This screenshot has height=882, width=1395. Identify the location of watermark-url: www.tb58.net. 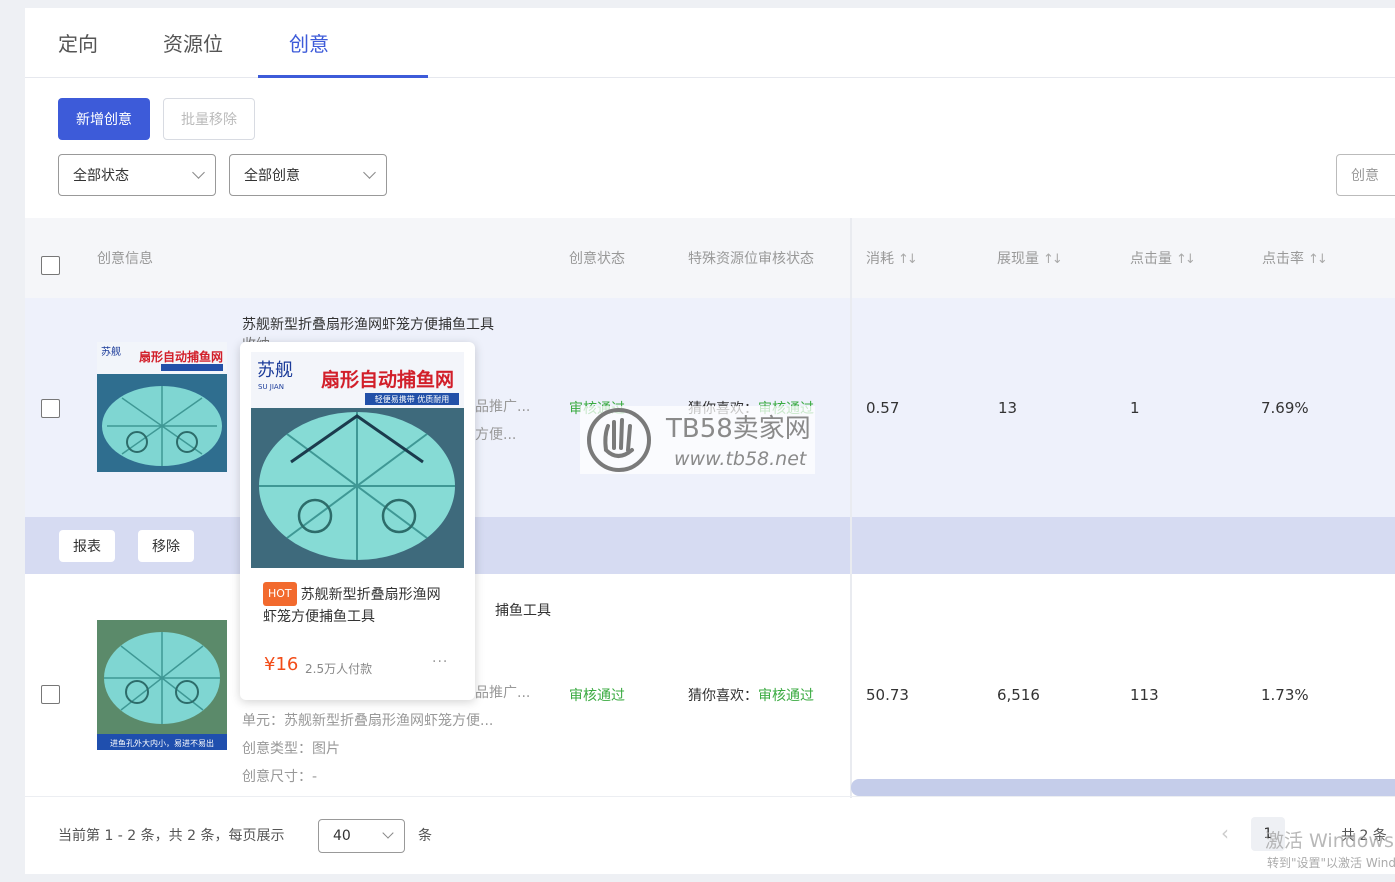
(740, 459).